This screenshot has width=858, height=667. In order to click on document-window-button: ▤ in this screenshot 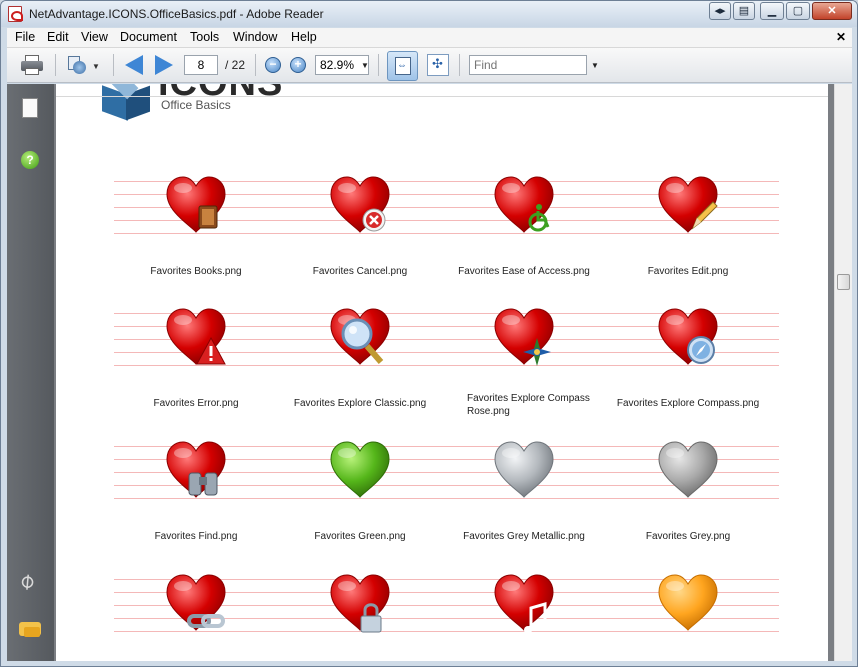, I will do `click(744, 11)`.